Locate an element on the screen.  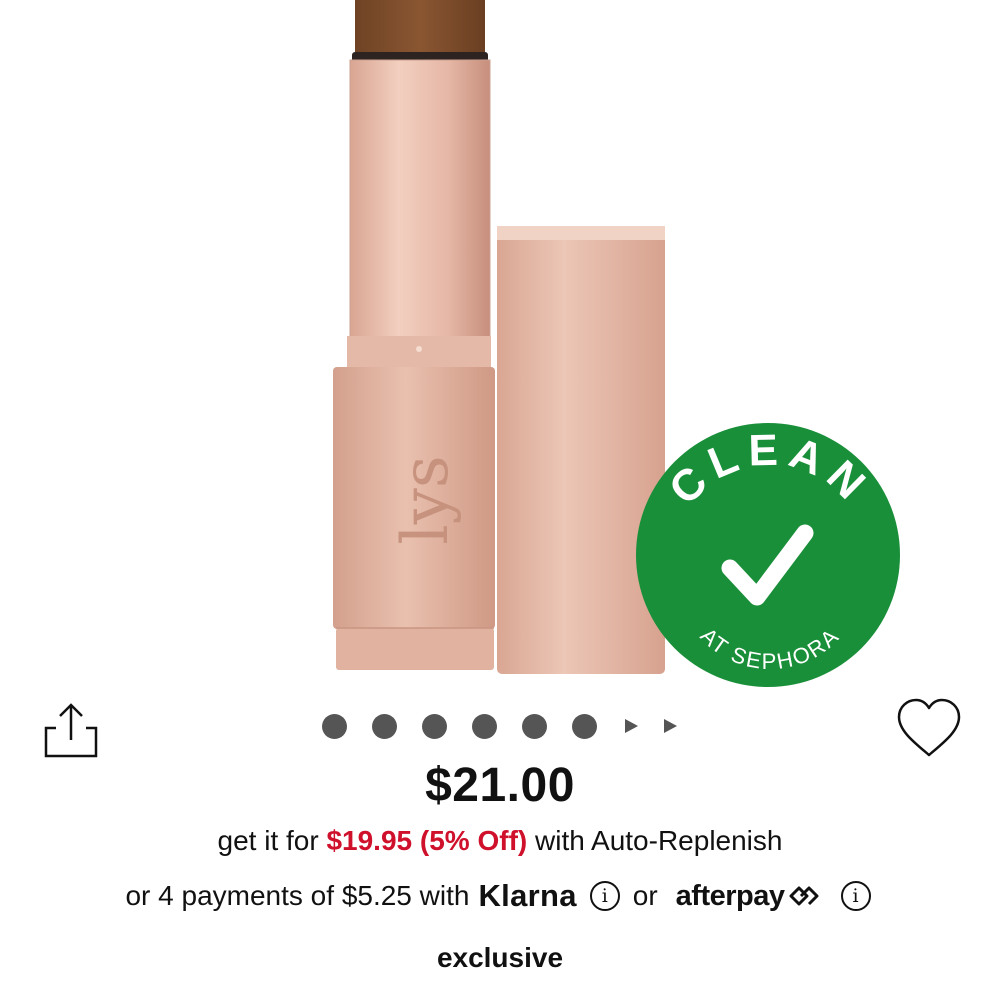
payments-prefix: or 4 payments of $5.25 with is located at coordinates (297, 895).